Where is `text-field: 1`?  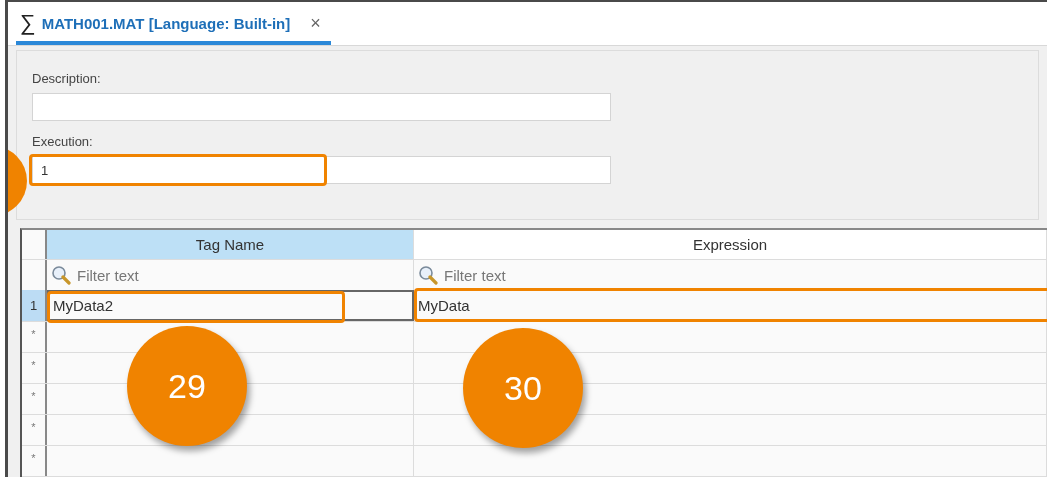
text-field: 1 is located at coordinates (321, 170).